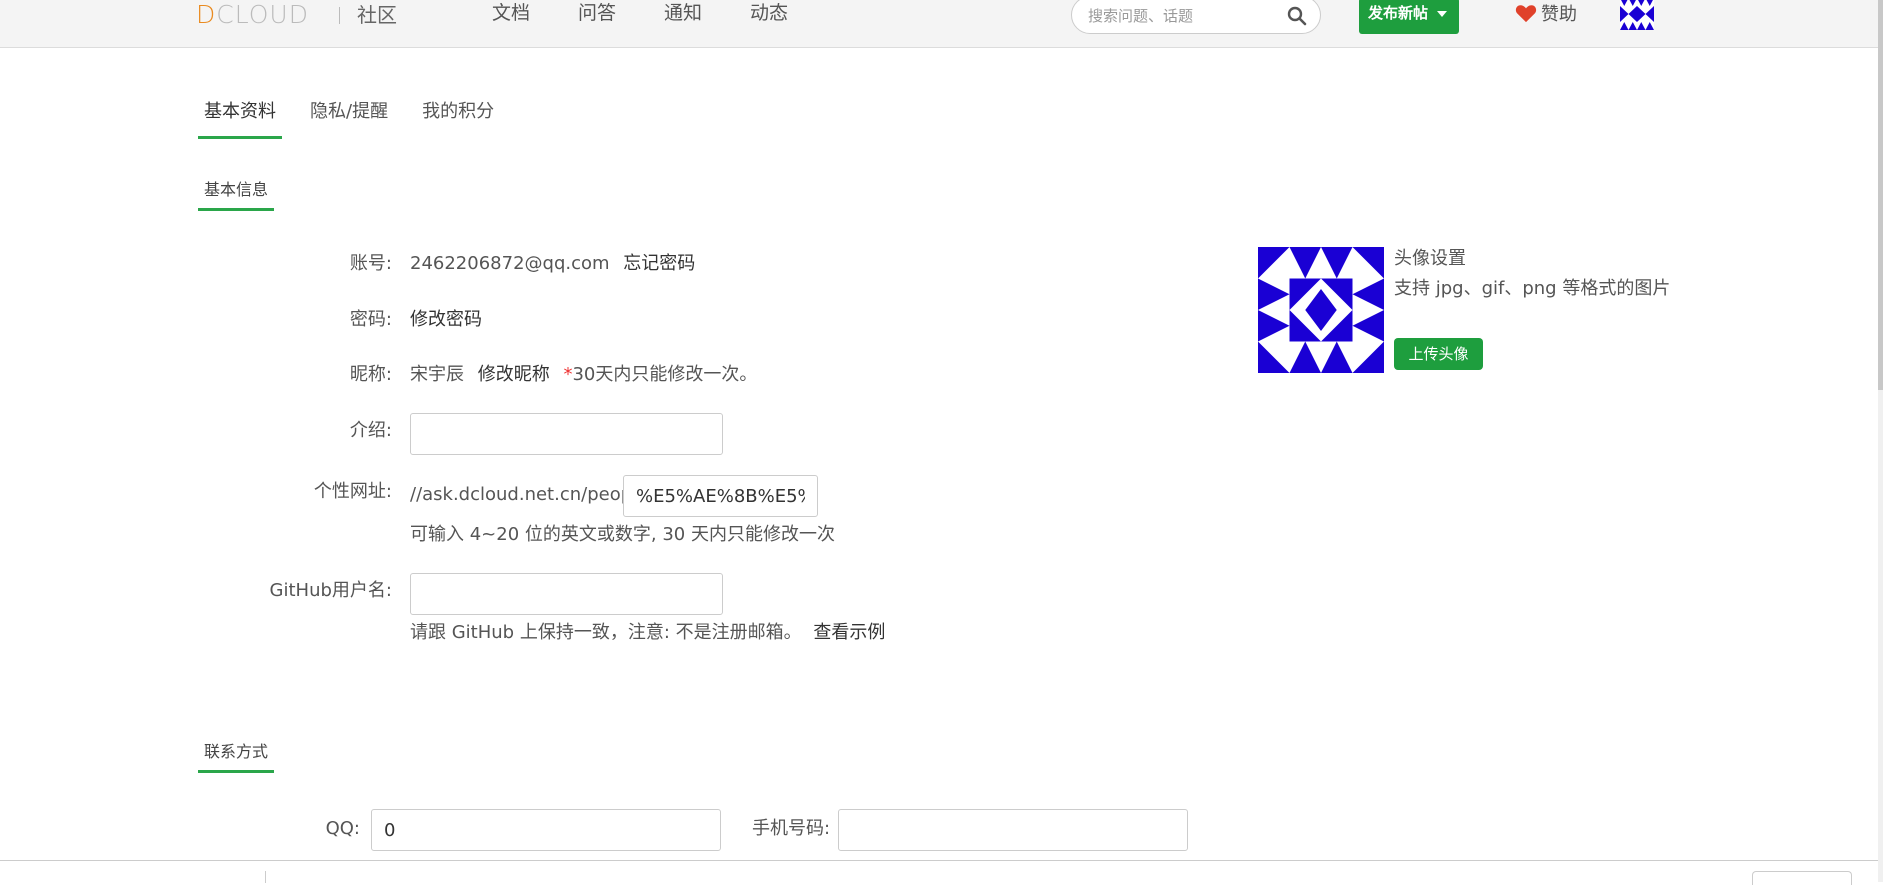  What do you see at coordinates (659, 263) in the screenshot?
I see `forgot-password-link: 忘记密码` at bounding box center [659, 263].